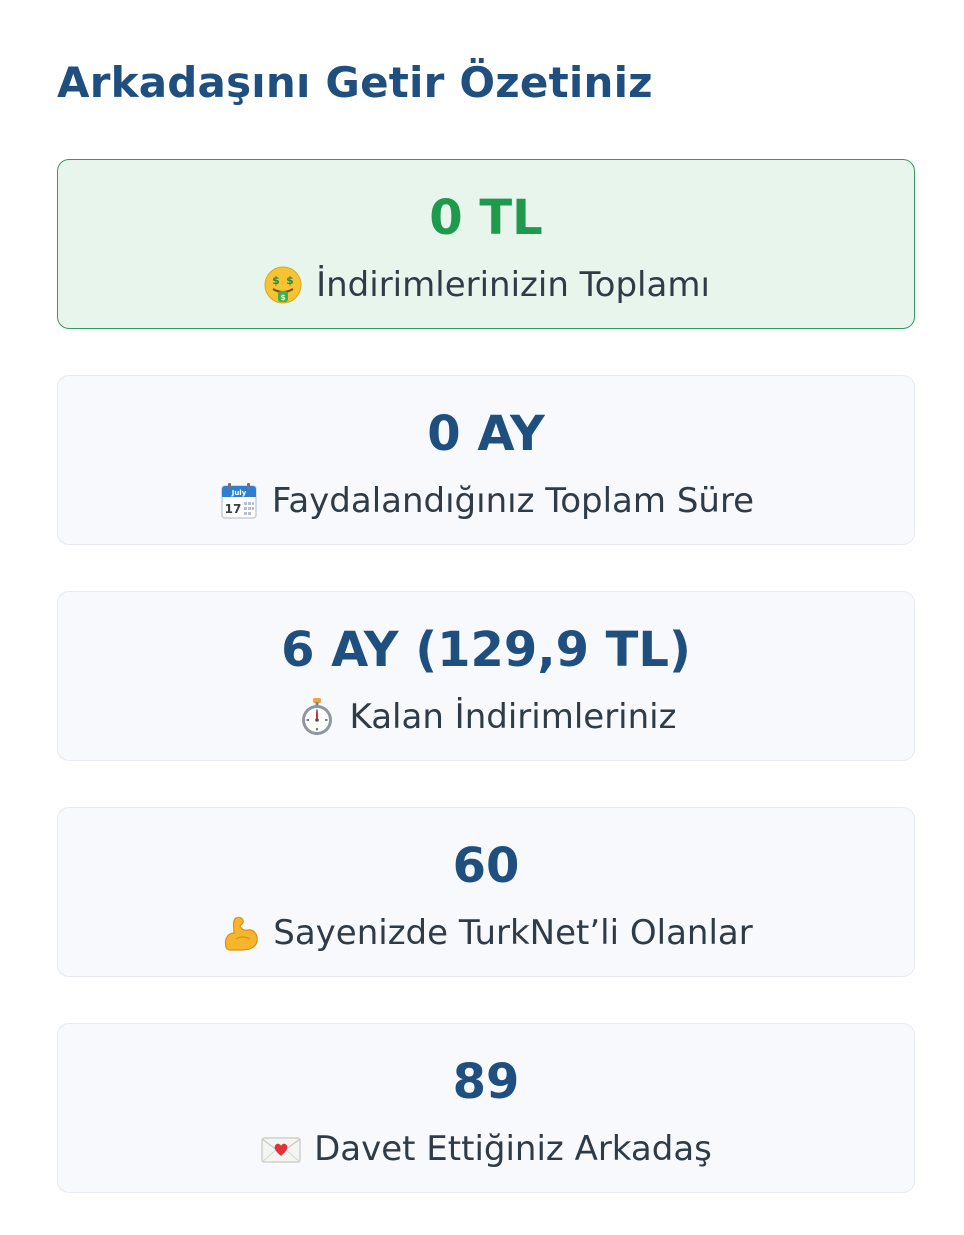 The image size is (964, 1235). I want to click on total-discounts-label: İndirimlerinizin Toplamı, so click(513, 285).